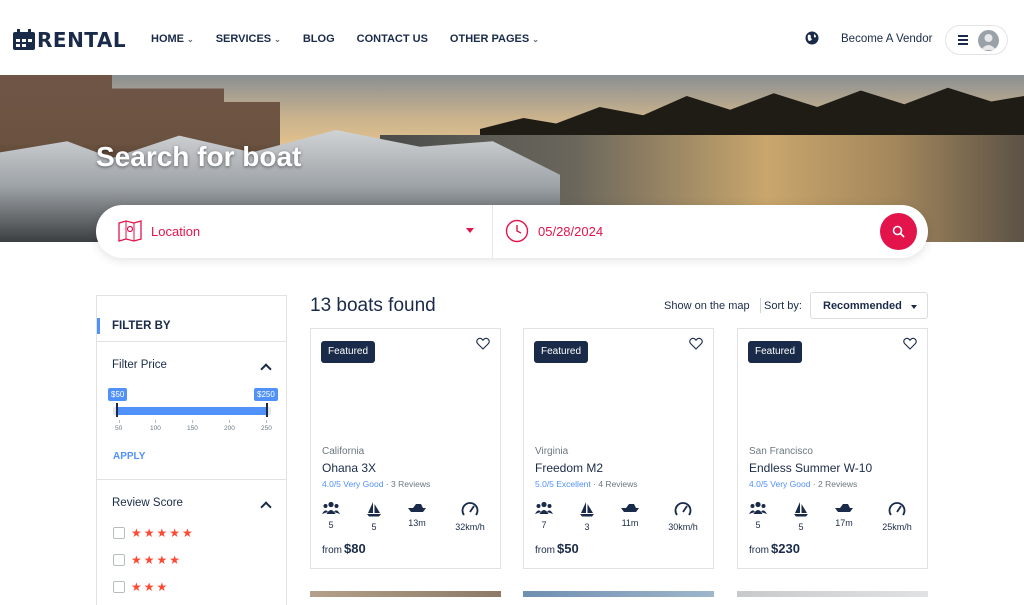 The height and width of the screenshot is (605, 1024). Describe the element at coordinates (118, 394) in the screenshot. I see `price-min-tag: $50` at that location.